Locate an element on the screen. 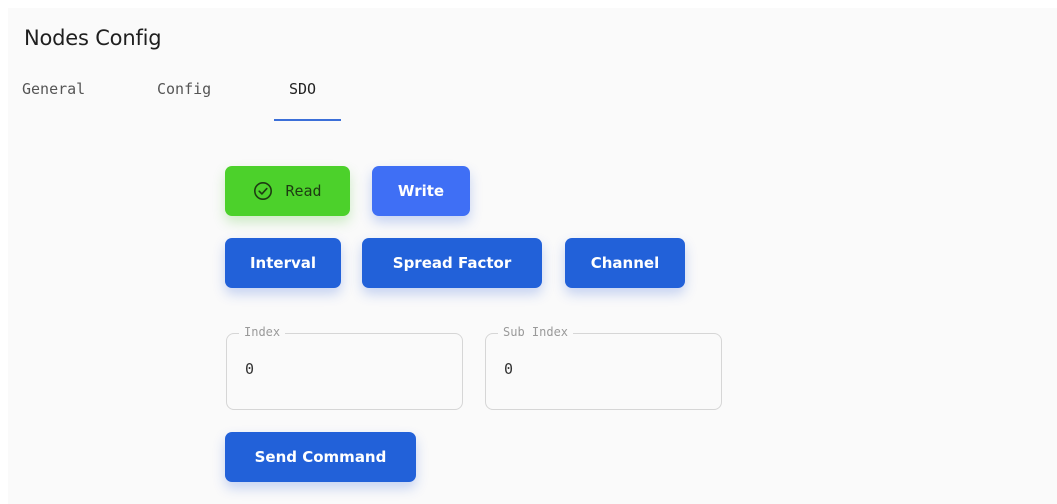 Image resolution: width=1057 pixels, height=504 pixels. spread-factor-button-label: Spread Factor is located at coordinates (452, 263).